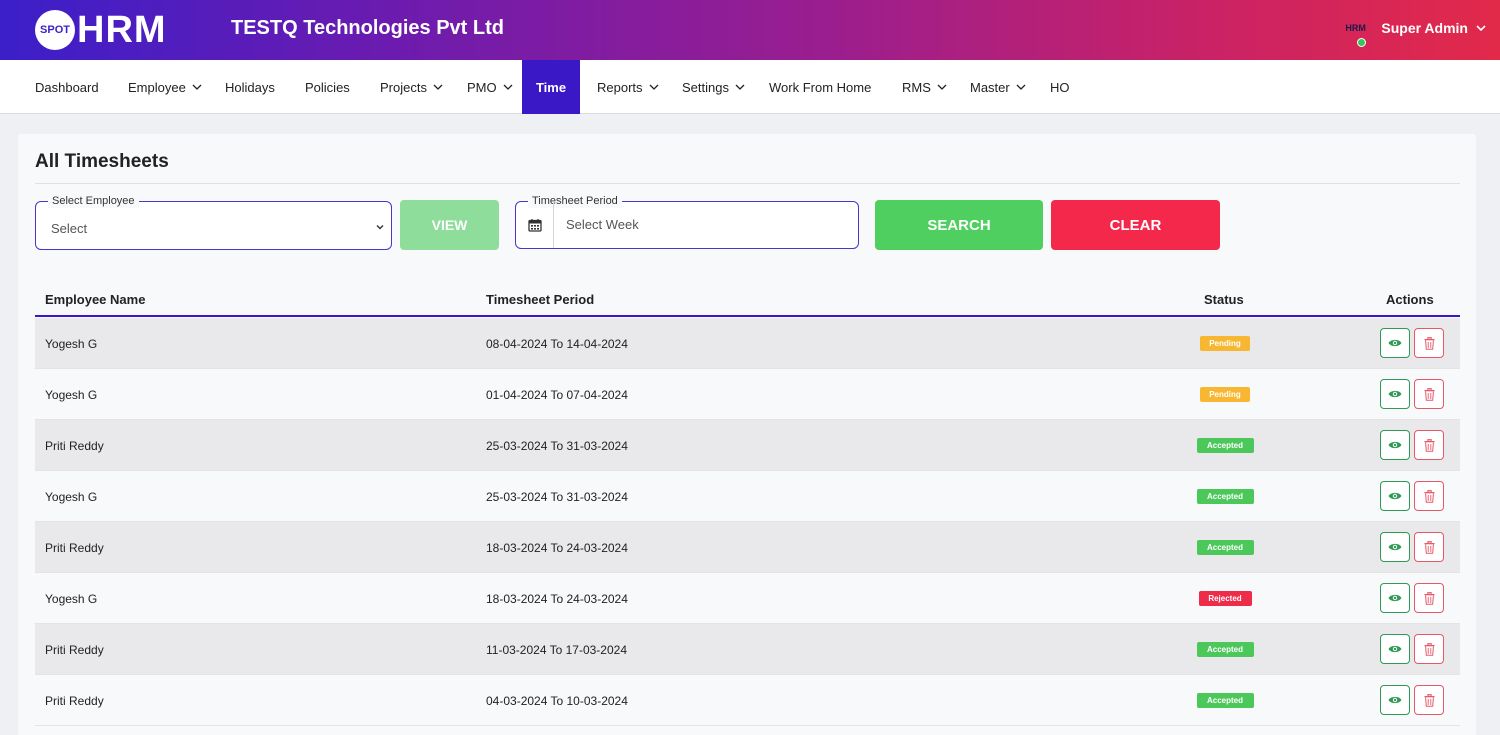  Describe the element at coordinates (959, 225) in the screenshot. I see `search-button: SEARCH` at that location.